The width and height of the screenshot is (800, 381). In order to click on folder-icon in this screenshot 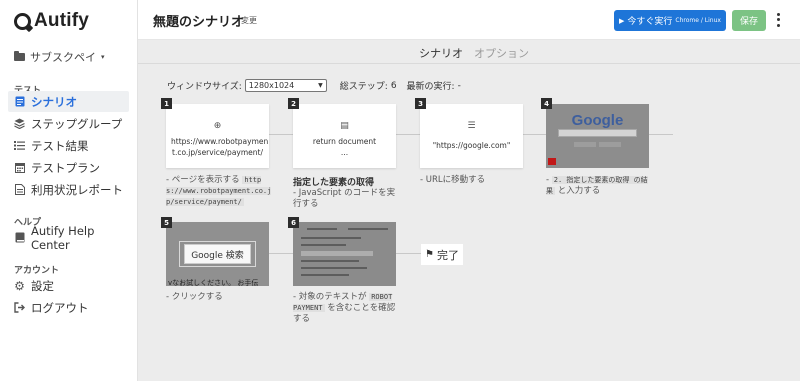, I will do `click(19, 56)`.